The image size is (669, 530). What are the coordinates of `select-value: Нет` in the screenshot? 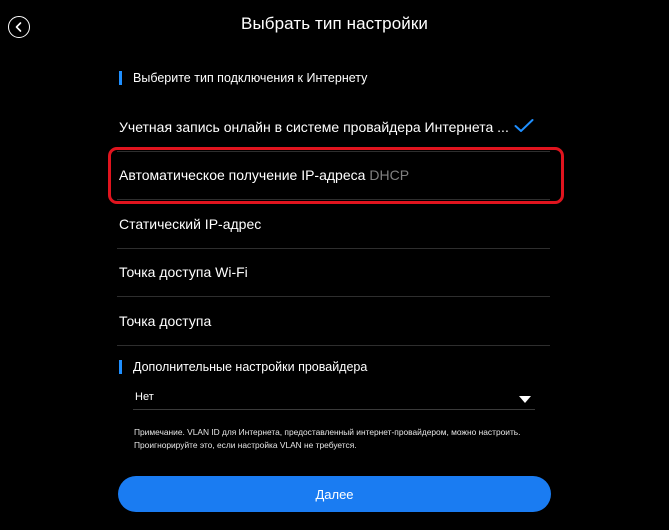 It's located at (144, 396).